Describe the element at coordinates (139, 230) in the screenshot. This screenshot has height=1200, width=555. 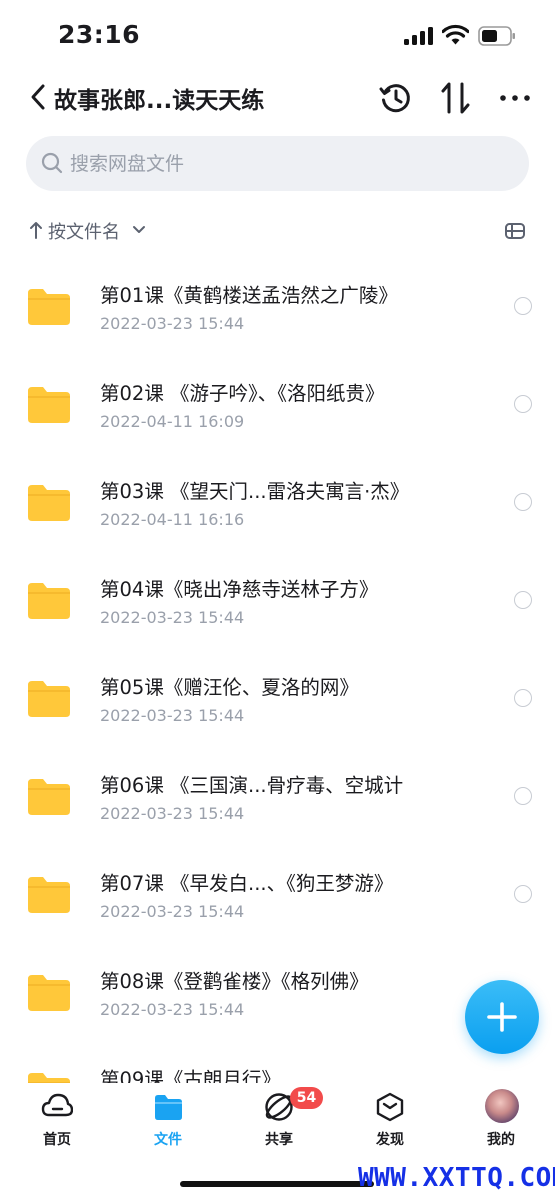
I see `chevron-down-icon` at that location.